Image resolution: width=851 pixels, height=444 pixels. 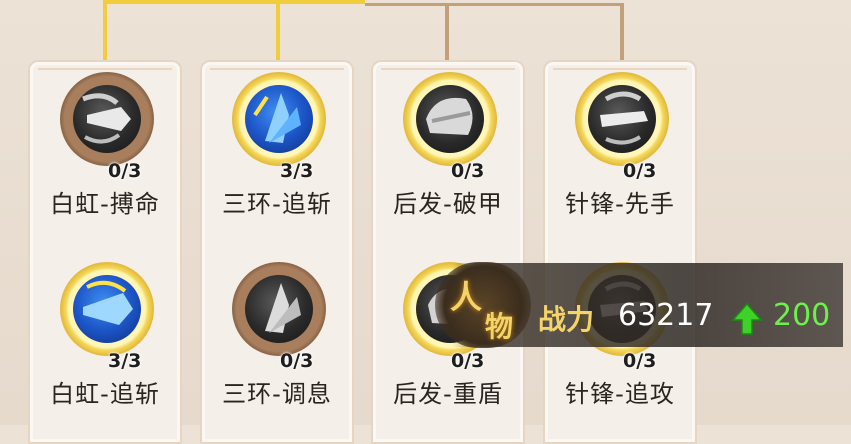 I want to click on blue-slash-icon, so click(x=107, y=309).